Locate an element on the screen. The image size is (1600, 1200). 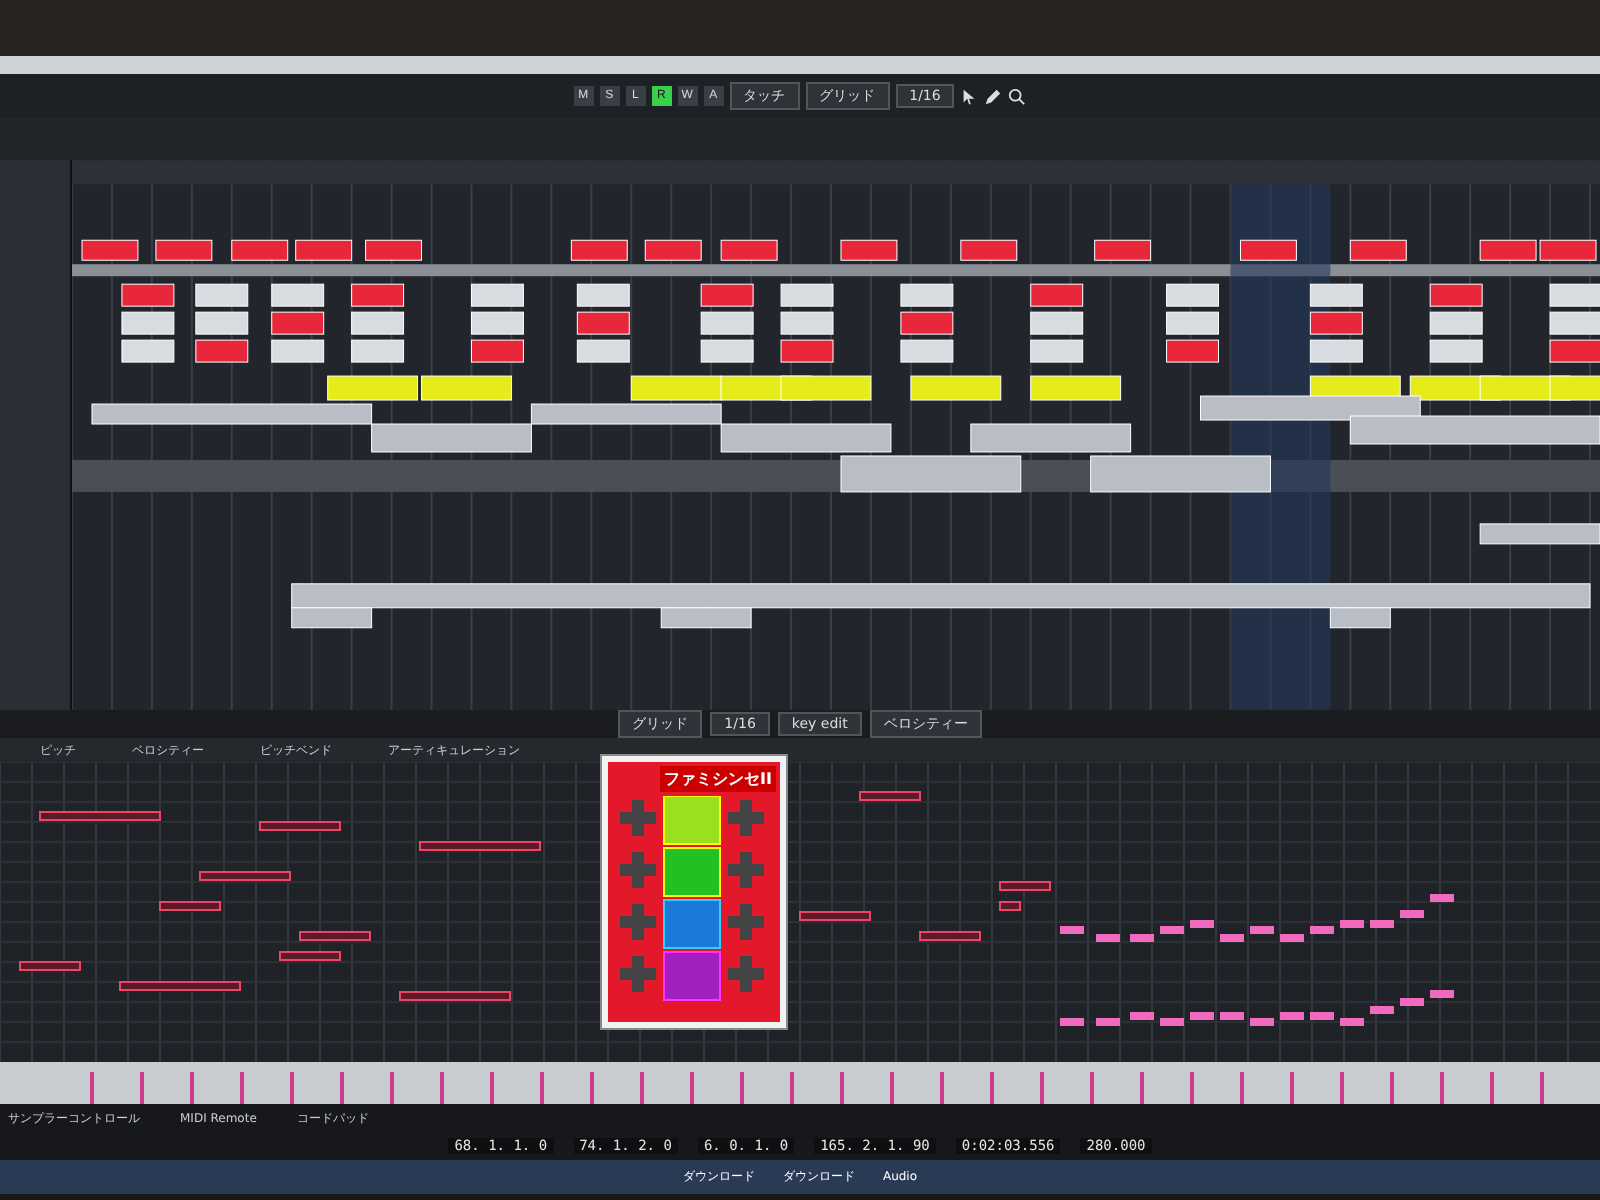
pointer-icon is located at coordinates (969, 96).